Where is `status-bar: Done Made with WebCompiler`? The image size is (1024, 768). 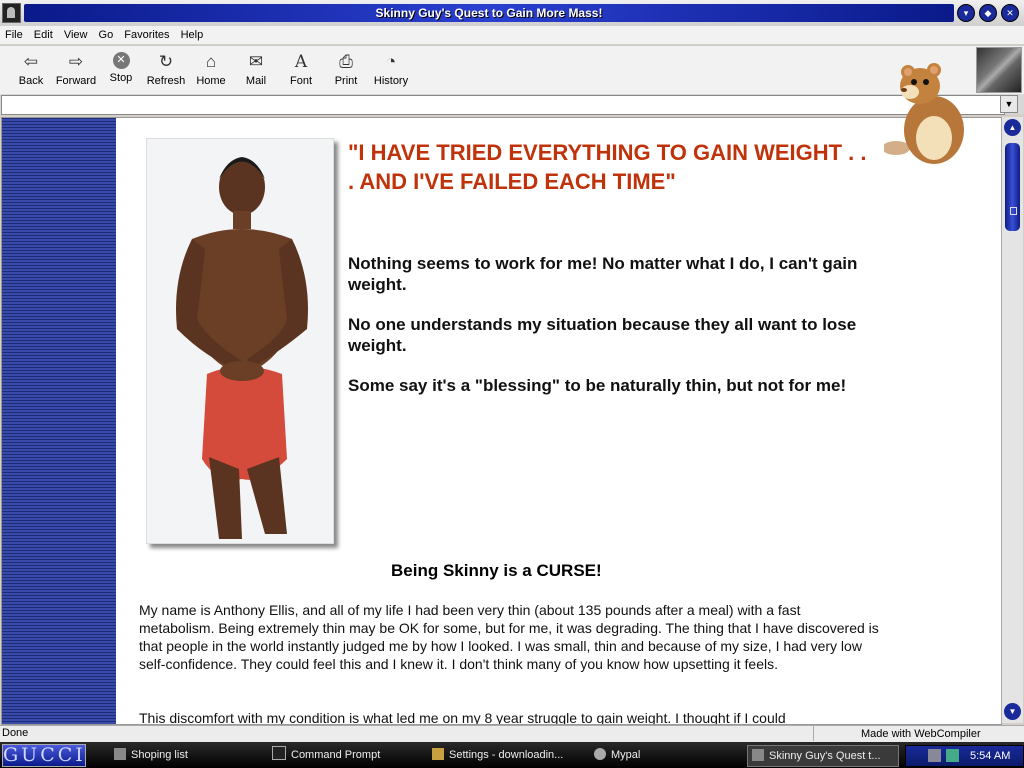
status-bar: Done Made with WebCompiler is located at coordinates (512, 734).